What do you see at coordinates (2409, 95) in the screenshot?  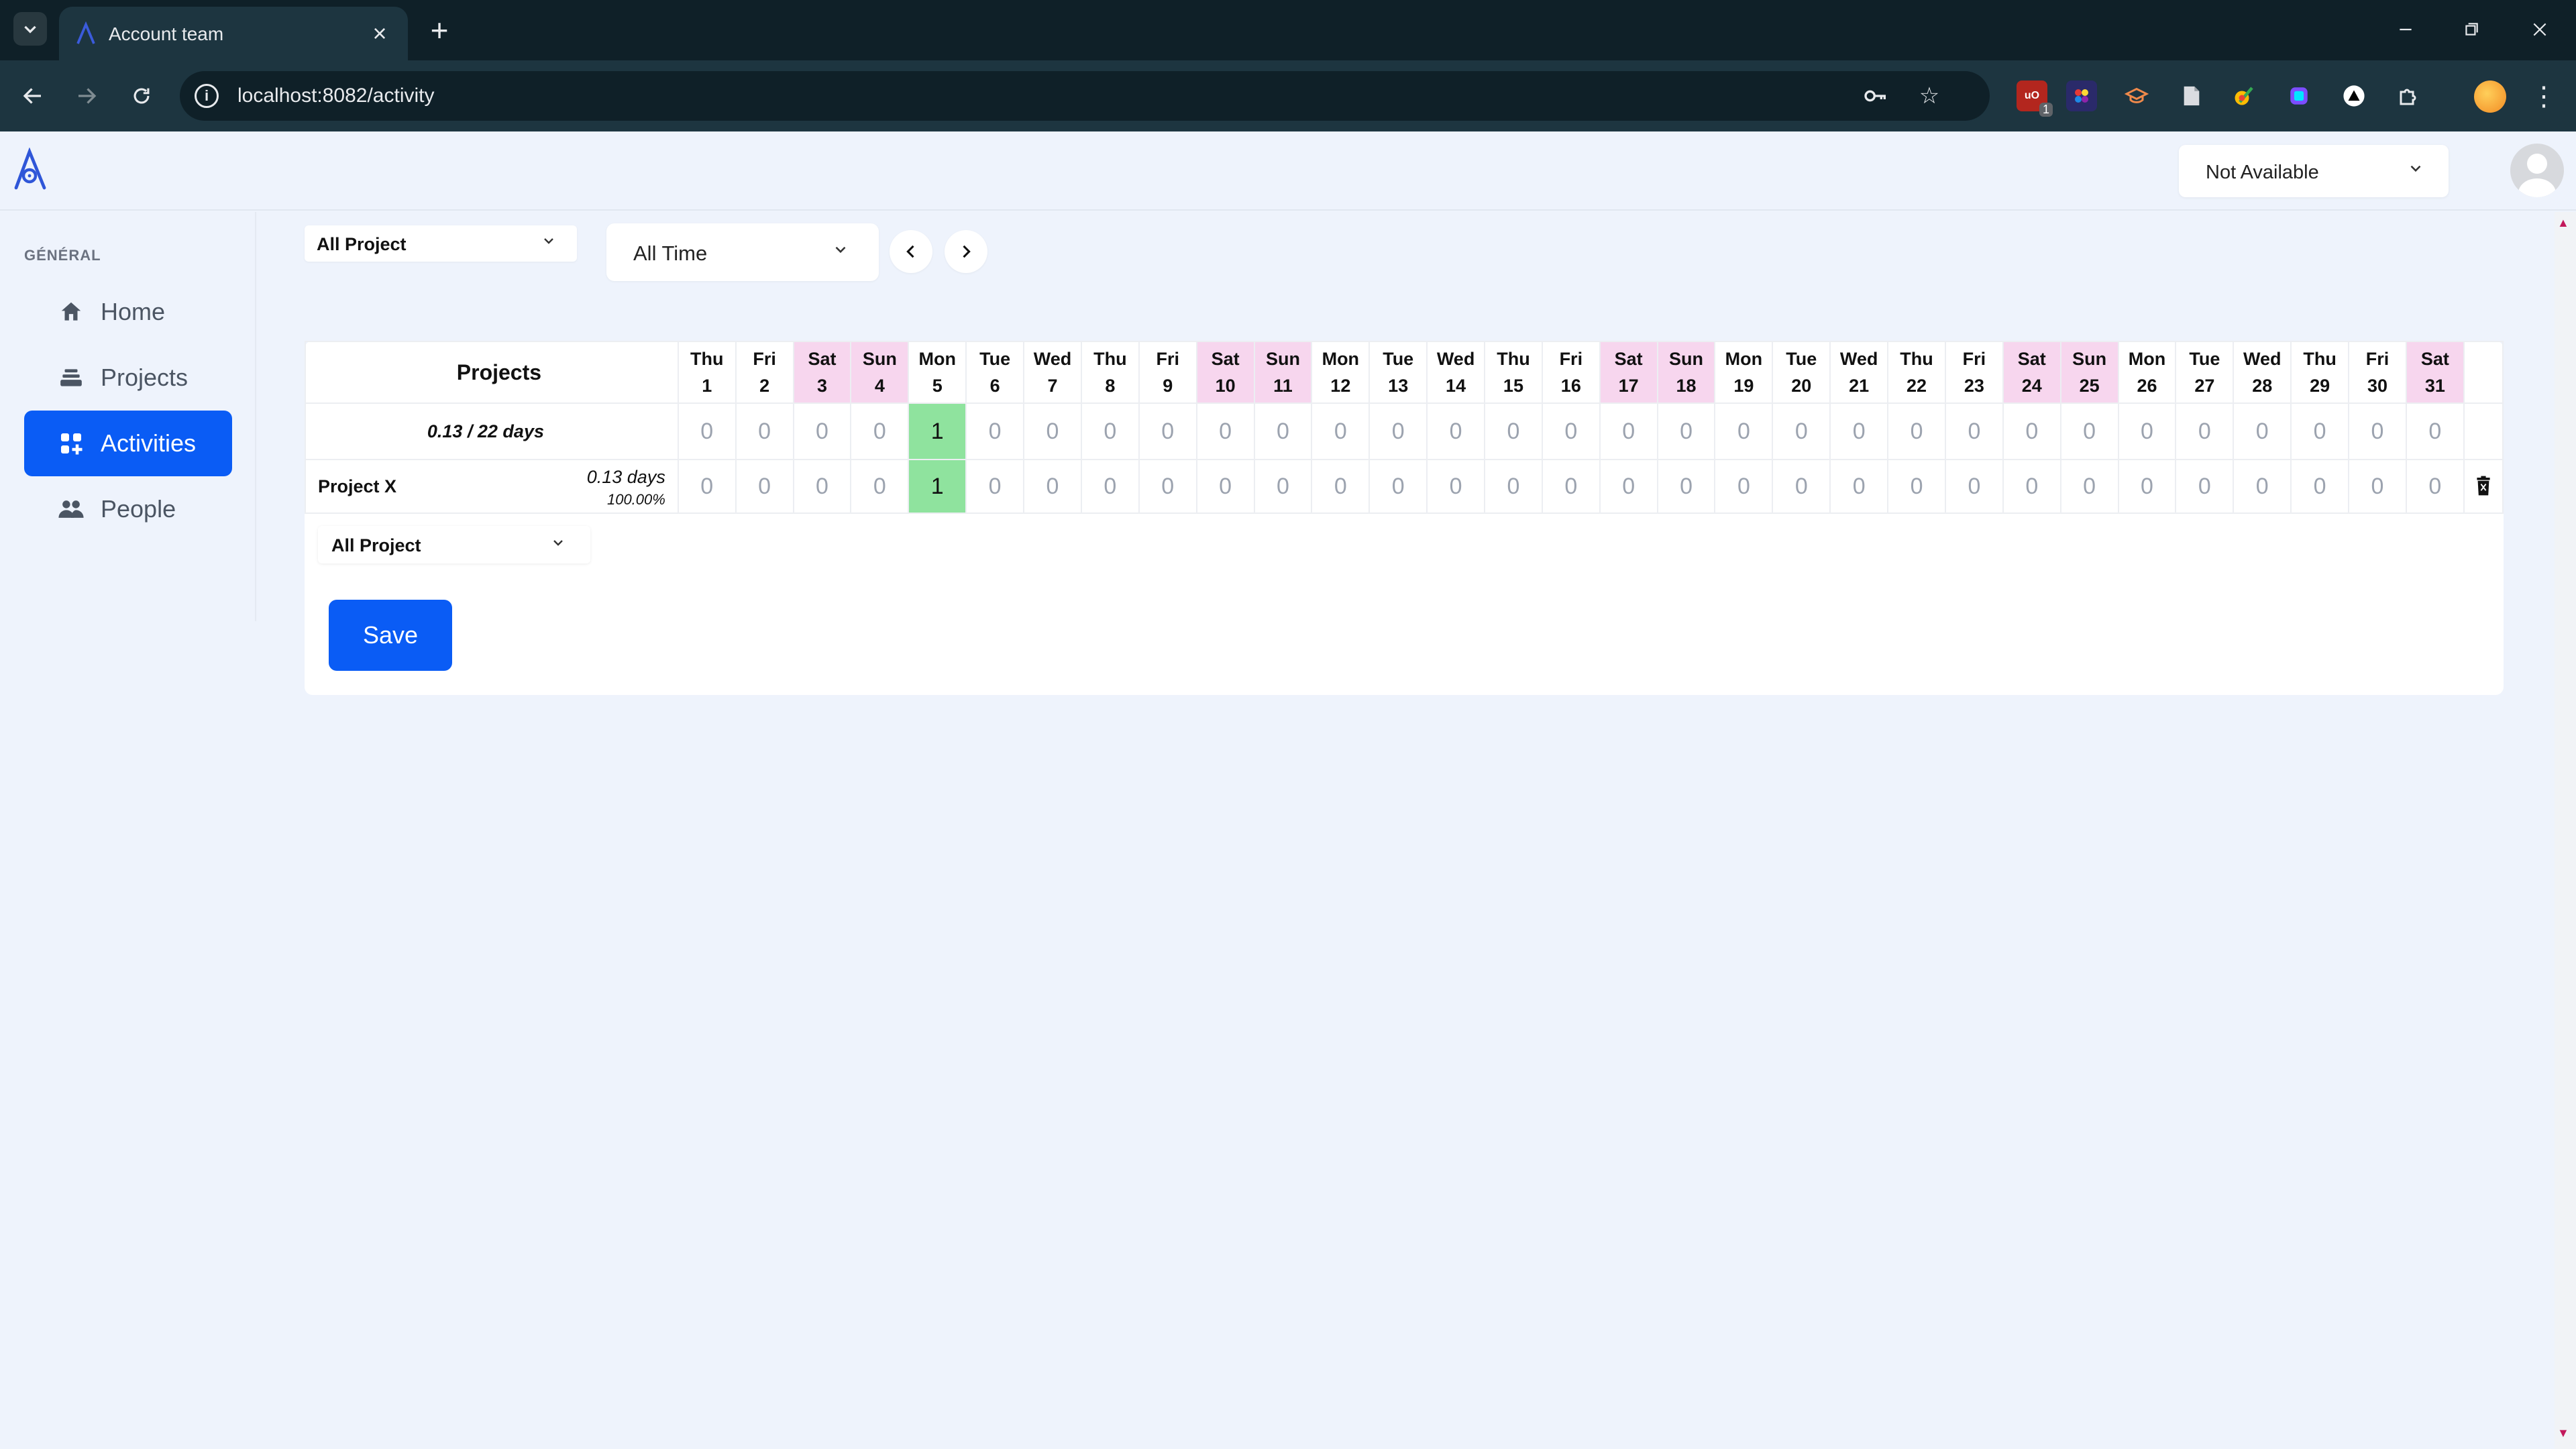 I see `extensions-puzzle-icon` at bounding box center [2409, 95].